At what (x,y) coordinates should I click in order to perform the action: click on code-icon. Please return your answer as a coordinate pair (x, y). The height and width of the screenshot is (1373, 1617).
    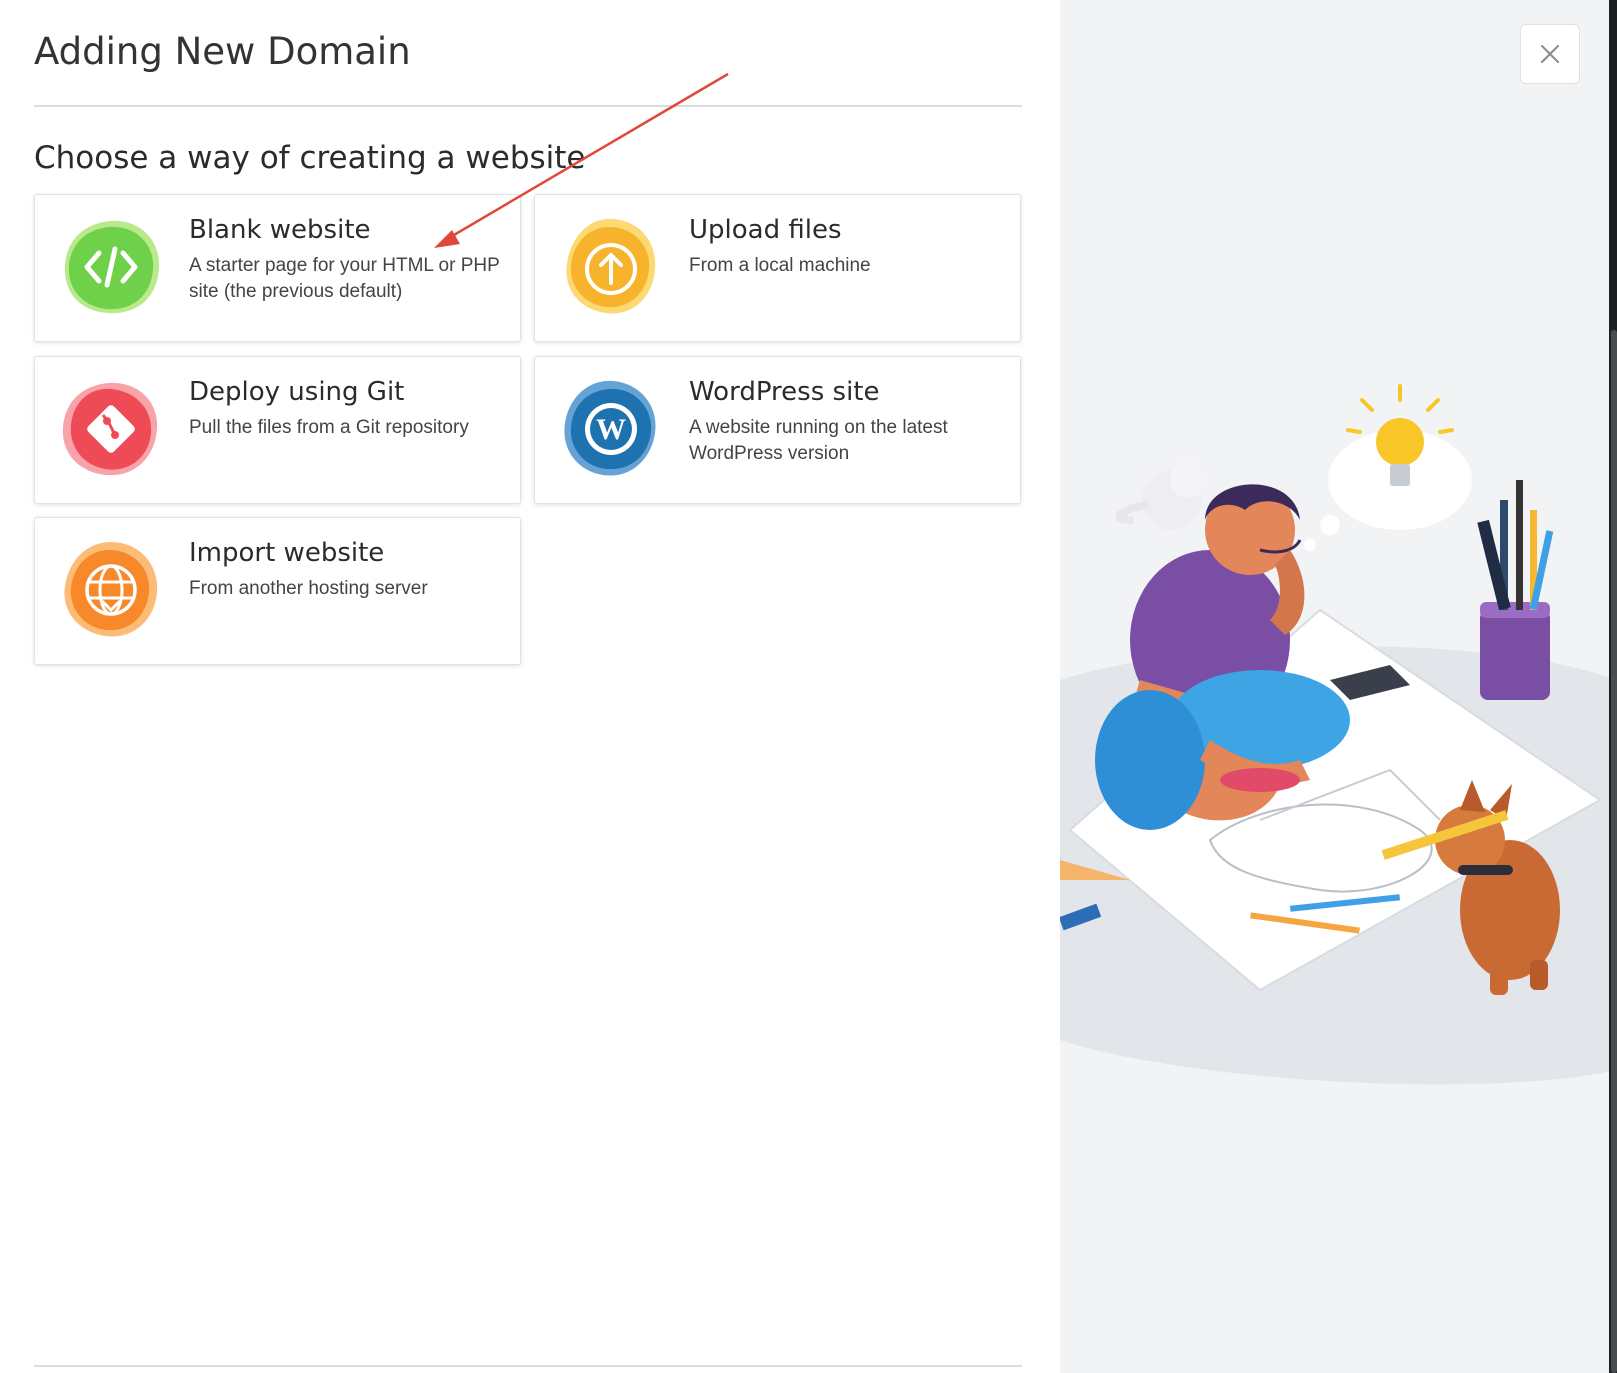
    Looking at the image, I should click on (111, 267).